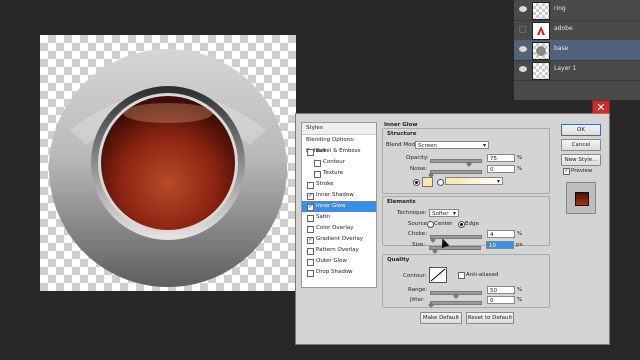 This screenshot has height=360, width=640. I want to click on preview-swatch, so click(582, 199).